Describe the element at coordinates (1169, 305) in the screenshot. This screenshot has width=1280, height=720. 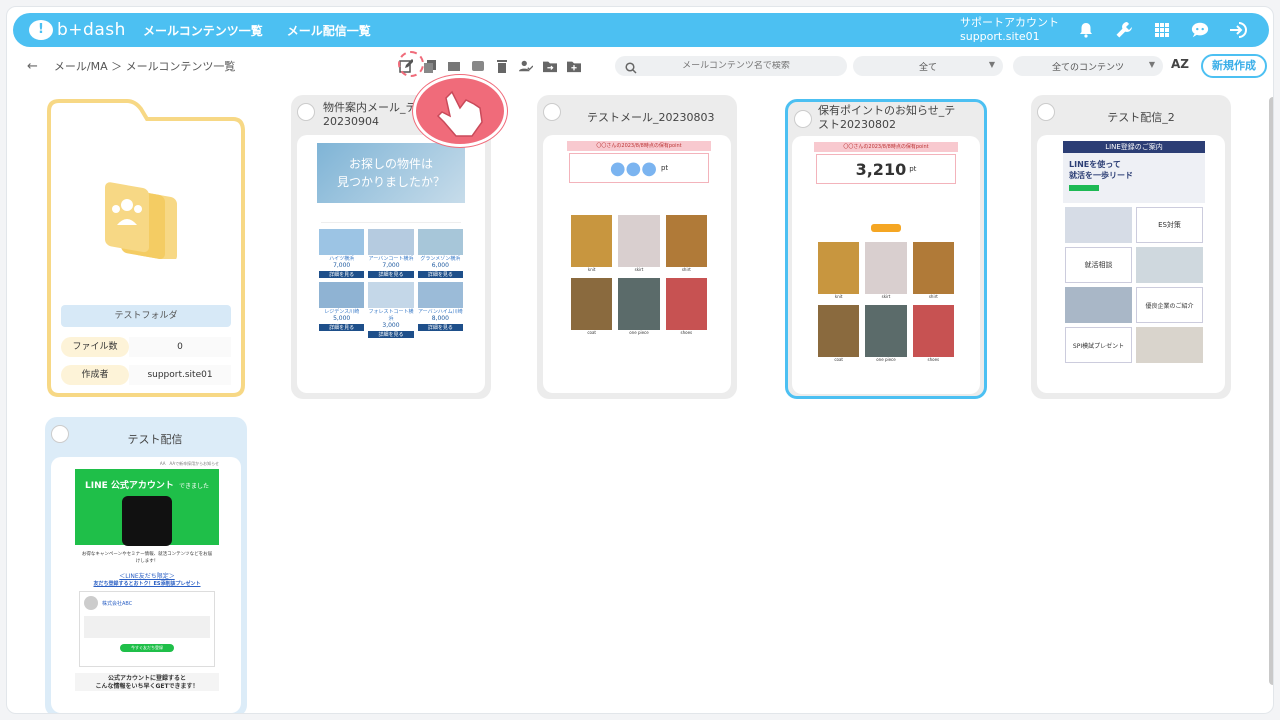
I see `tile-label: 優良企業のご紹介` at that location.